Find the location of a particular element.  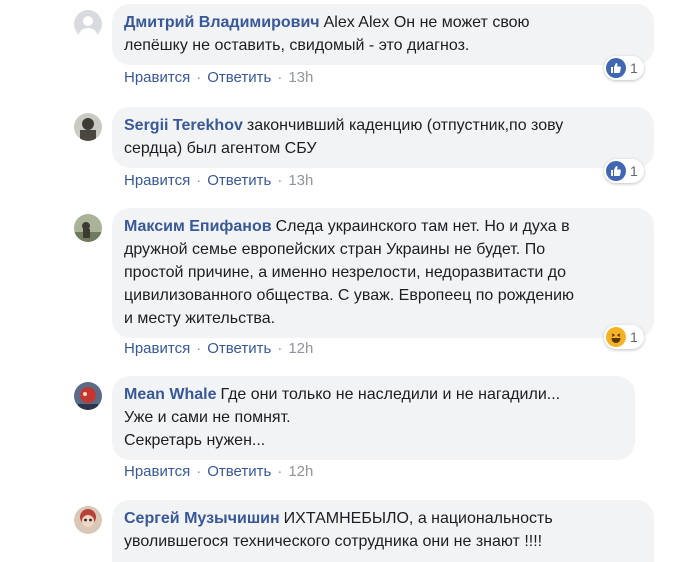

comment-text: Уже и сами не помнят. is located at coordinates (207, 417).